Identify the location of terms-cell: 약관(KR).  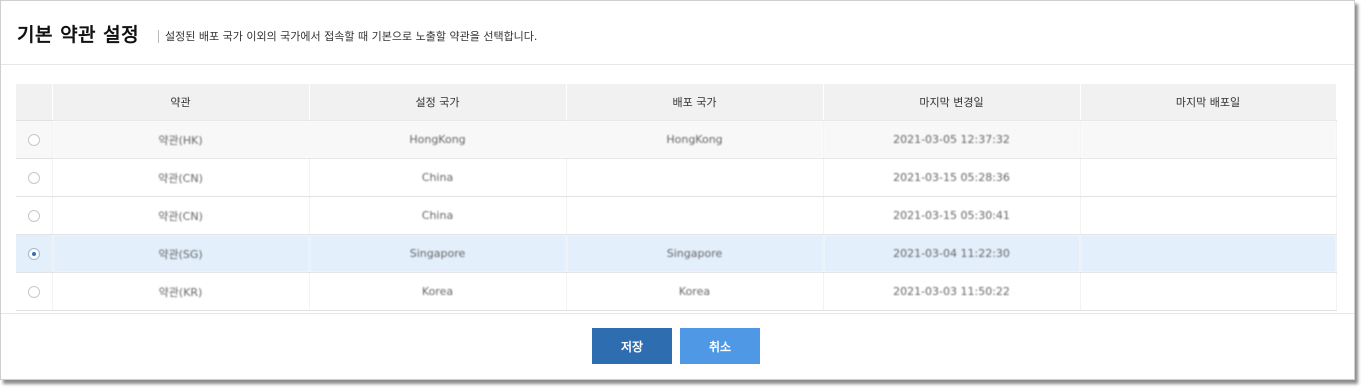
(181, 291).